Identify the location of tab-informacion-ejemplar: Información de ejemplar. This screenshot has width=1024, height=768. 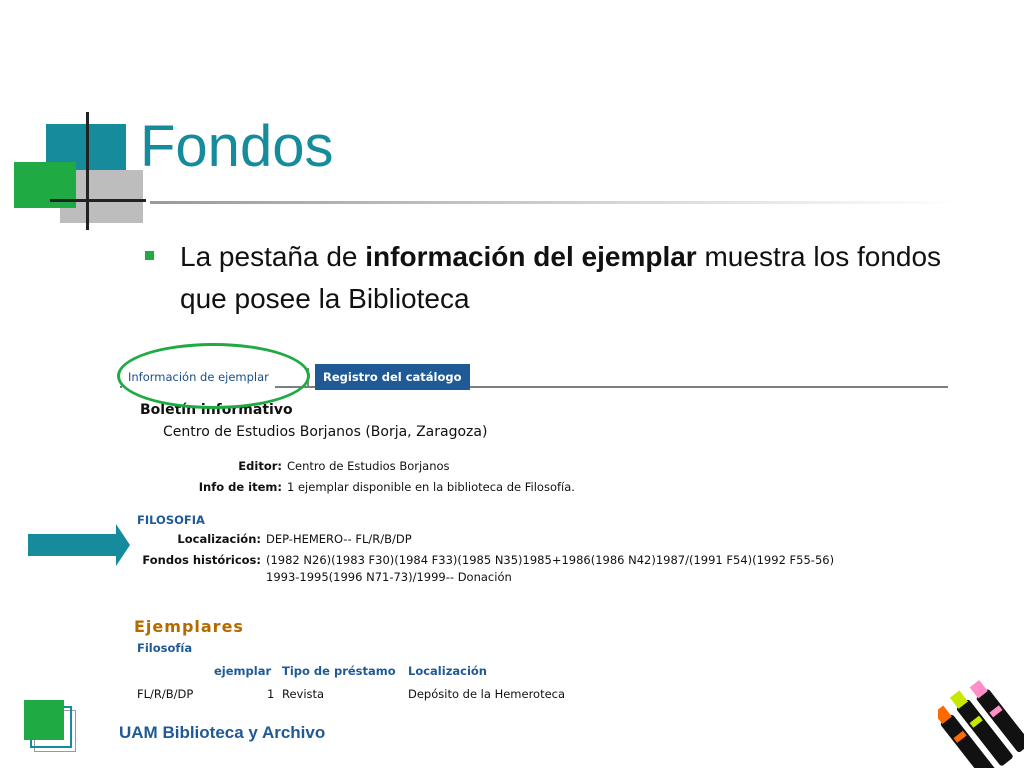
(198, 377).